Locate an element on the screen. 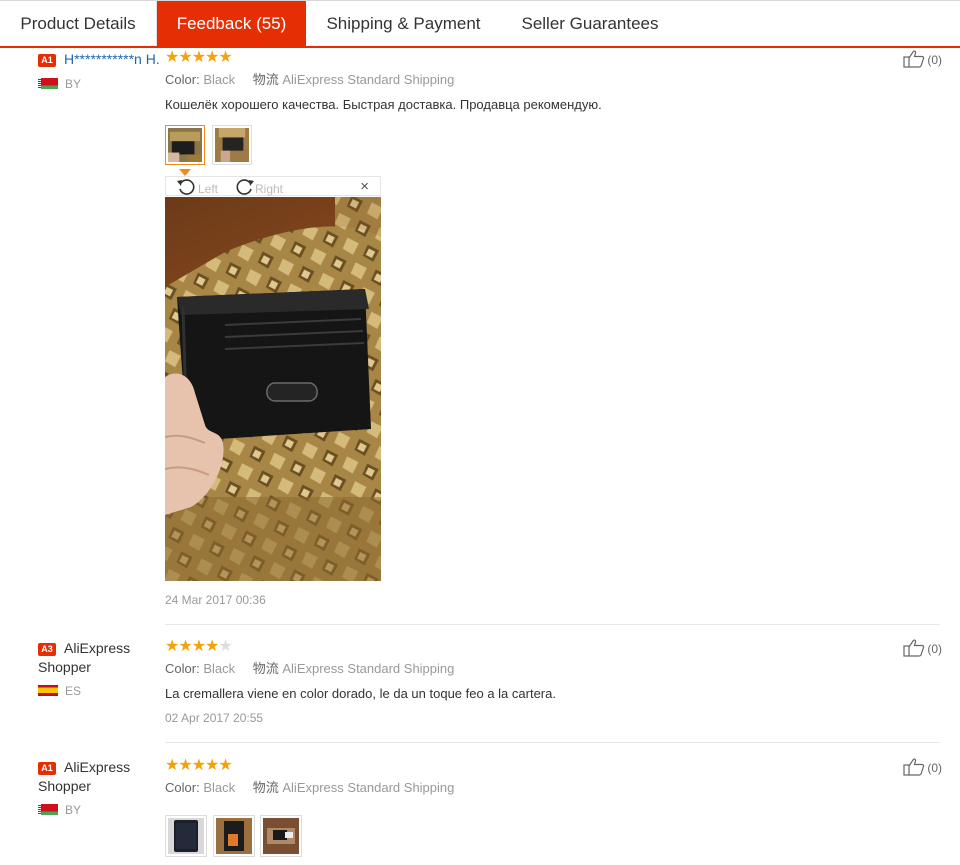 Image resolution: width=960 pixels, height=865 pixels. viewer-toolbar: Left Right × is located at coordinates (273, 186).